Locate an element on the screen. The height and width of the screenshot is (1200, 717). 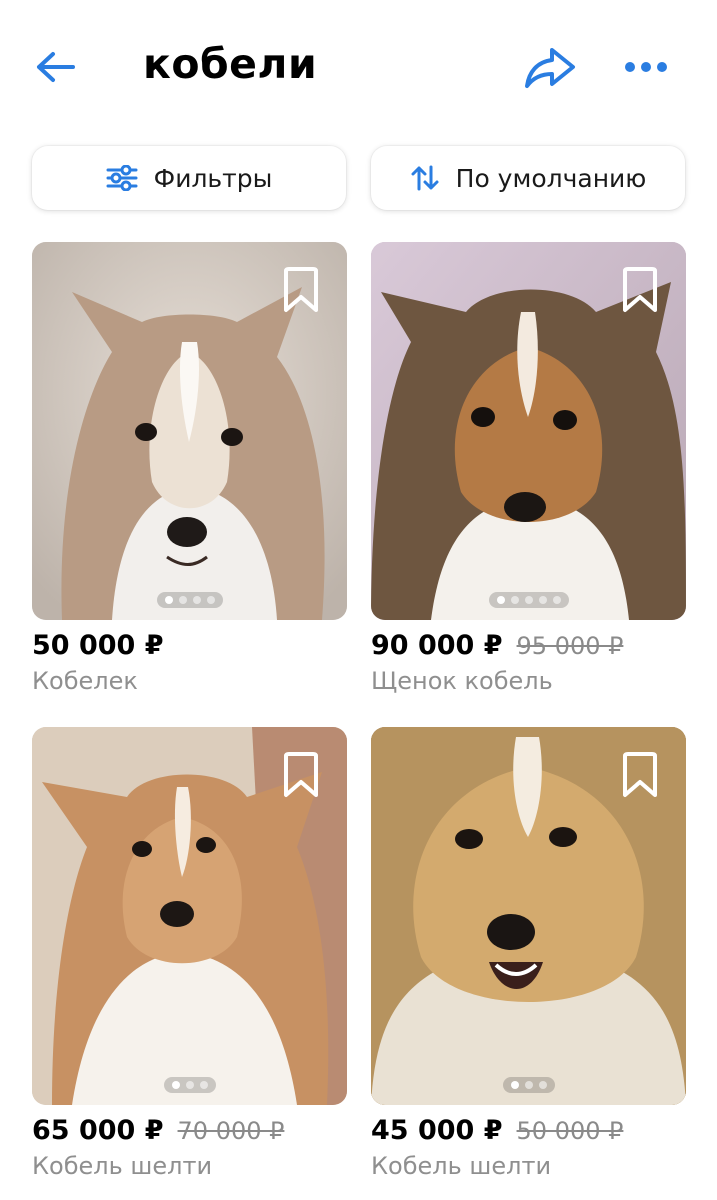
listing-title: Щенок кобель is located at coordinates (462, 681).